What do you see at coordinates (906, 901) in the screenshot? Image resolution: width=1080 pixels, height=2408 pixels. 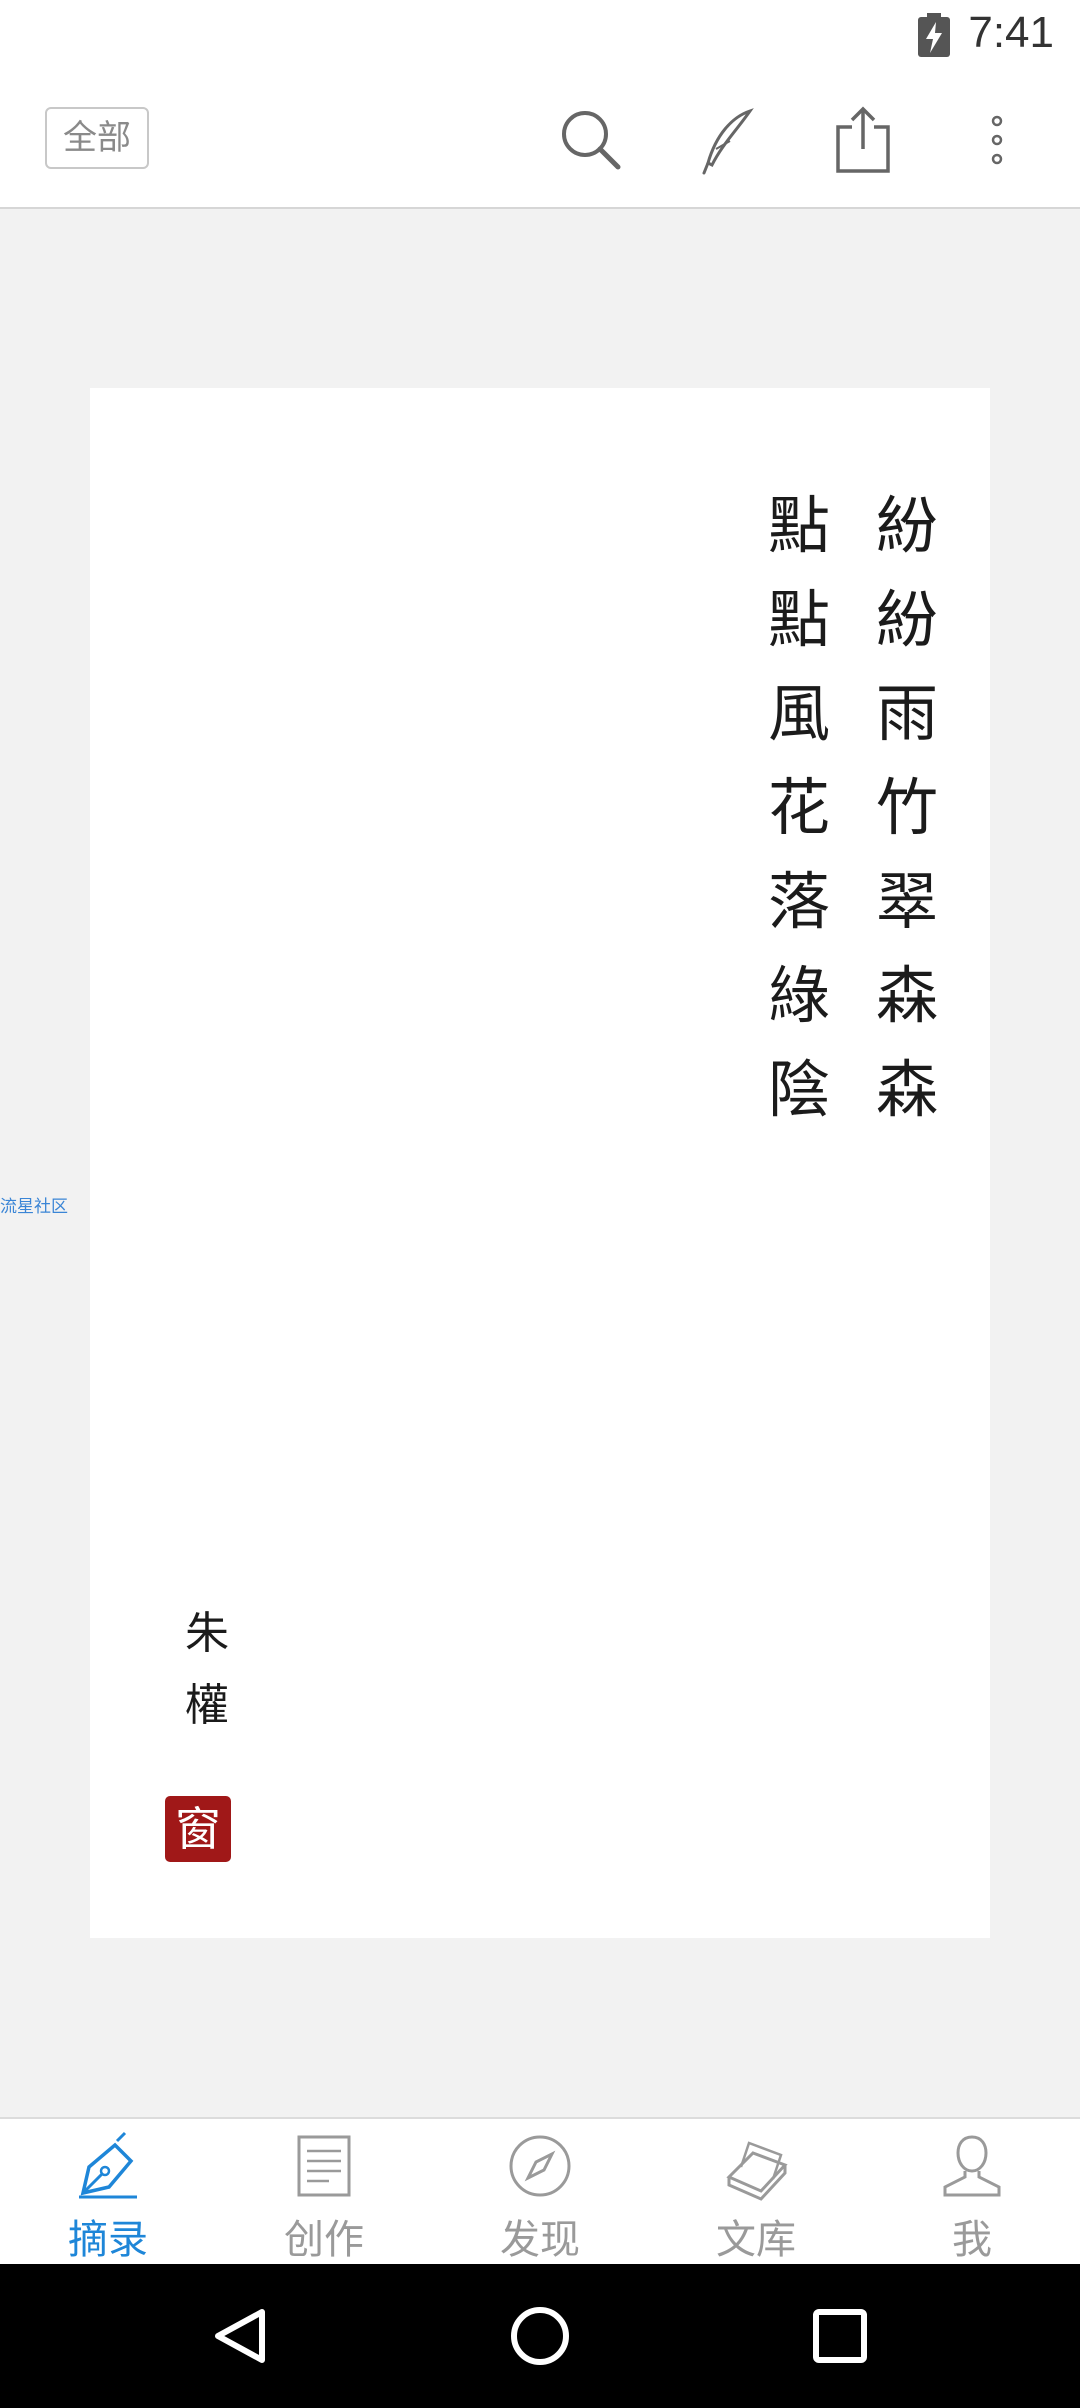 I see `poem-char: 翠` at bounding box center [906, 901].